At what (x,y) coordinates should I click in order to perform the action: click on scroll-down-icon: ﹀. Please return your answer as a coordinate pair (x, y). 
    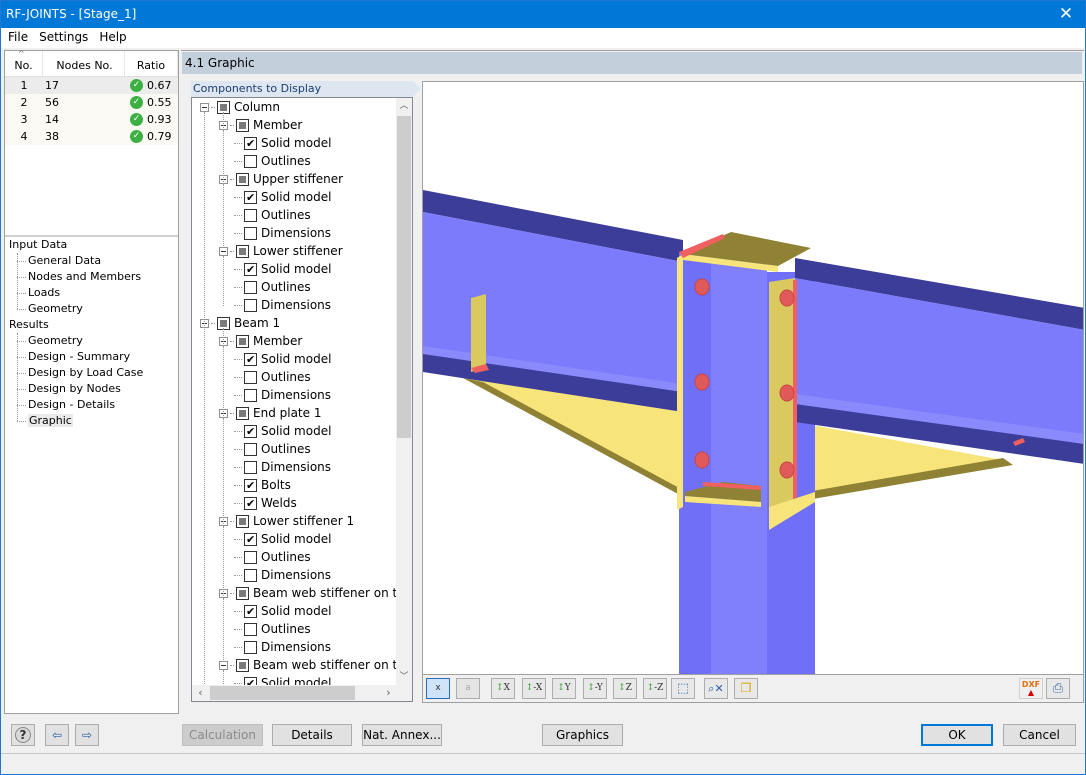
    Looking at the image, I should click on (404, 677).